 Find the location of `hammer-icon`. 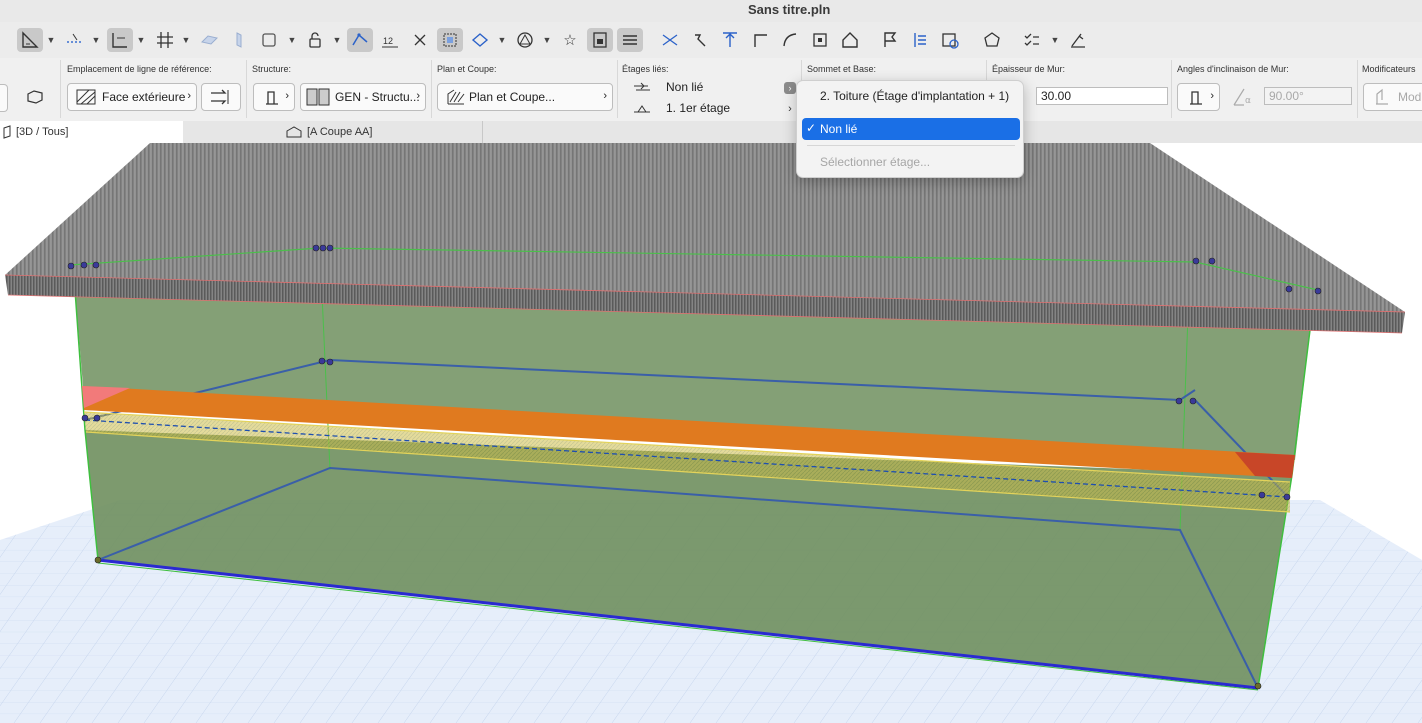

hammer-icon is located at coordinates (700, 40).